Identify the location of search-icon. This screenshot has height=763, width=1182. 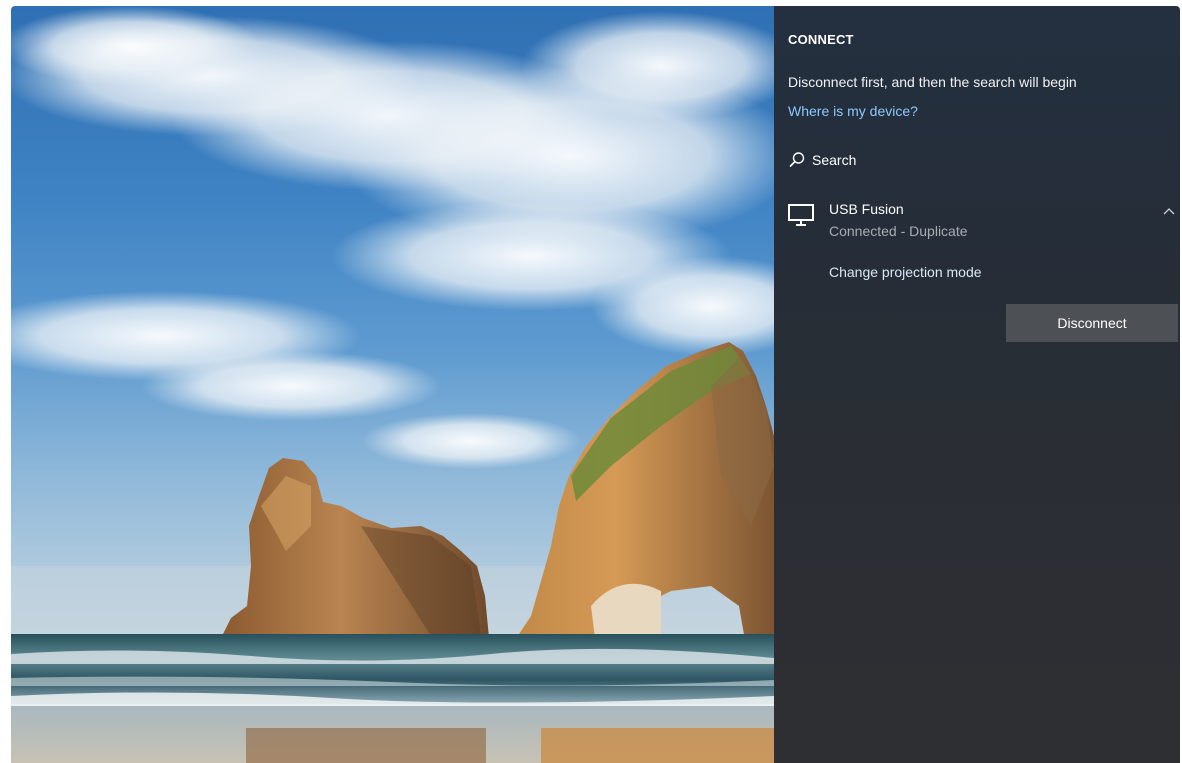
(797, 159).